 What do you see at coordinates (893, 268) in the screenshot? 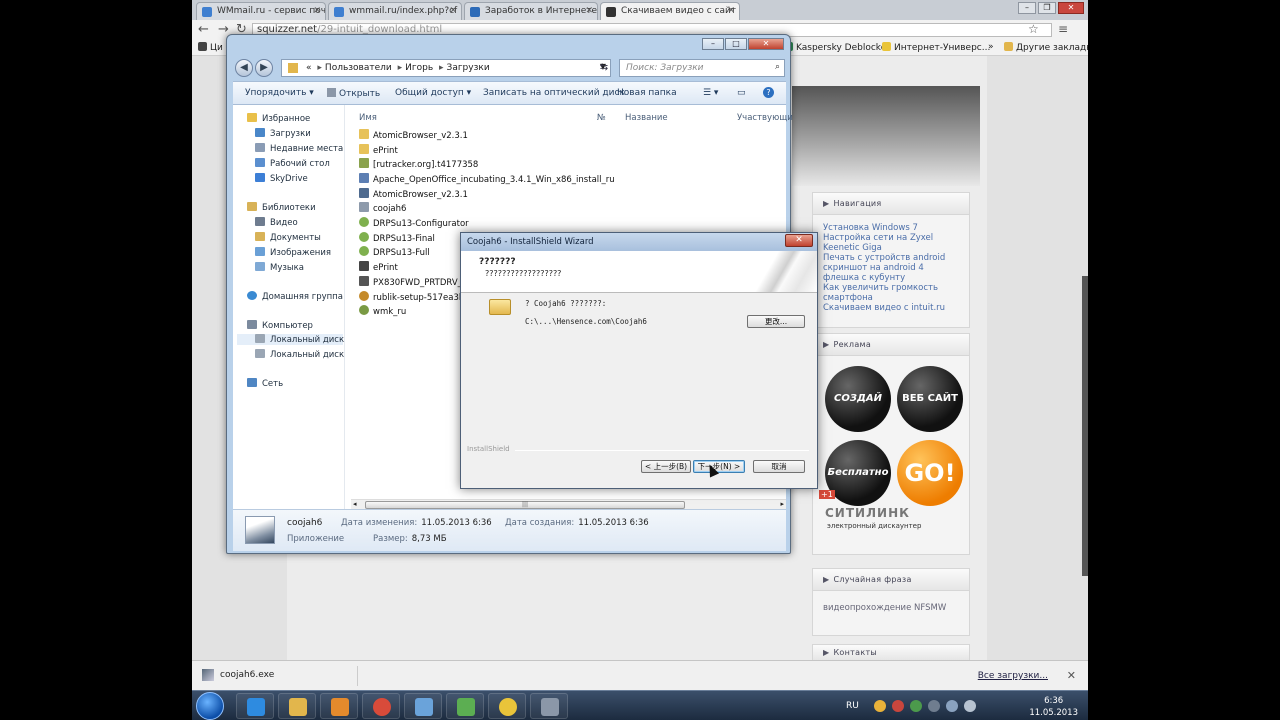
I see `nav-link: скриншот на android 4` at bounding box center [893, 268].